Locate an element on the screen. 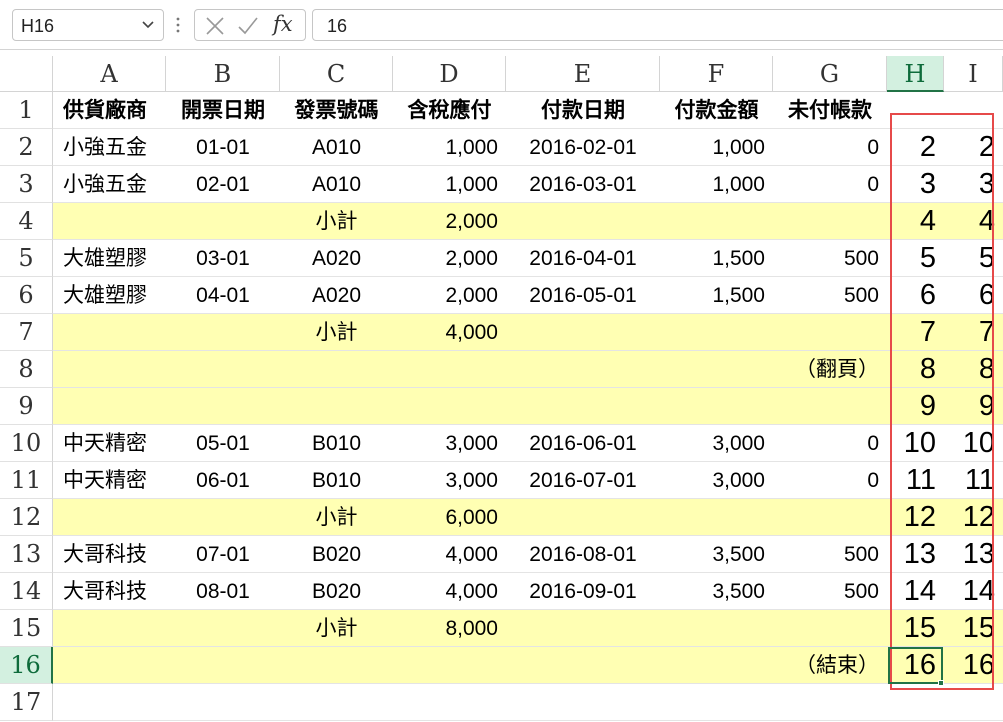 Image resolution: width=1003 pixels, height=722 pixels. cell-g8: （翻頁） is located at coordinates (830, 369).